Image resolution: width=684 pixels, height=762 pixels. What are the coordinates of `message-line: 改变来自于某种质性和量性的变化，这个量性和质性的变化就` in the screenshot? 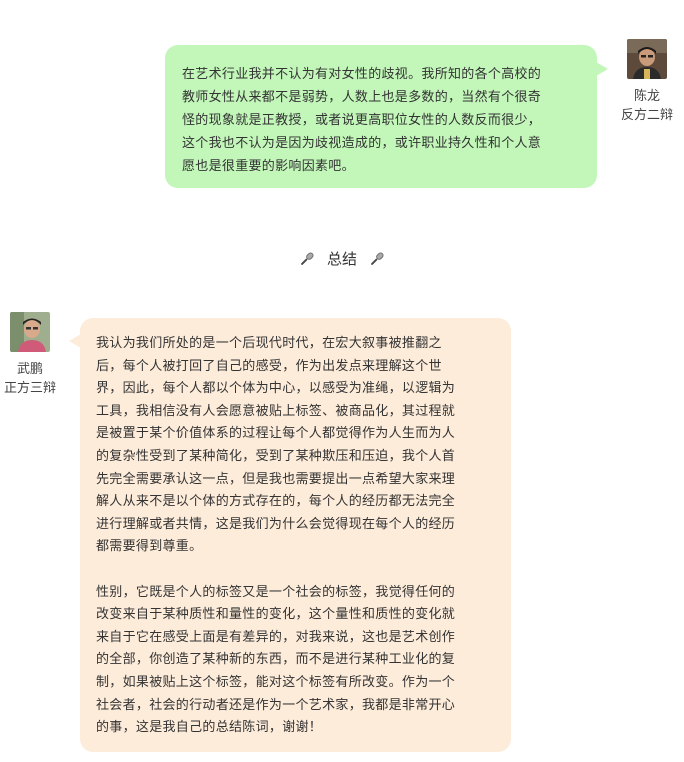 It's located at (276, 615).